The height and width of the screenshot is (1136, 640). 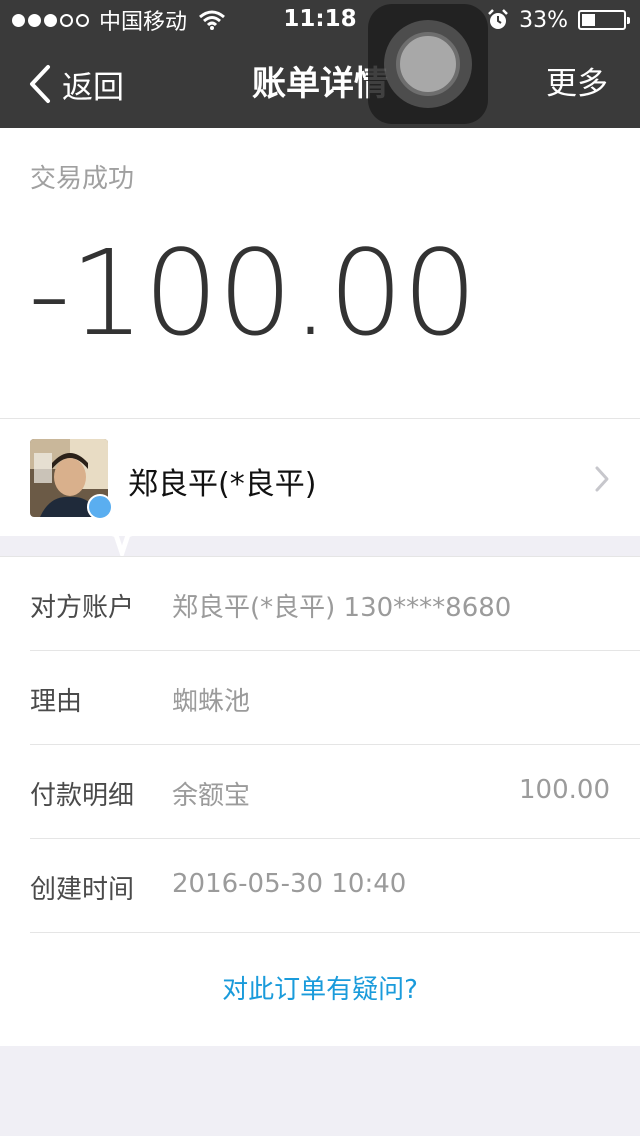 What do you see at coordinates (56, 702) in the screenshot?
I see `detail-label: 理由` at bounding box center [56, 702].